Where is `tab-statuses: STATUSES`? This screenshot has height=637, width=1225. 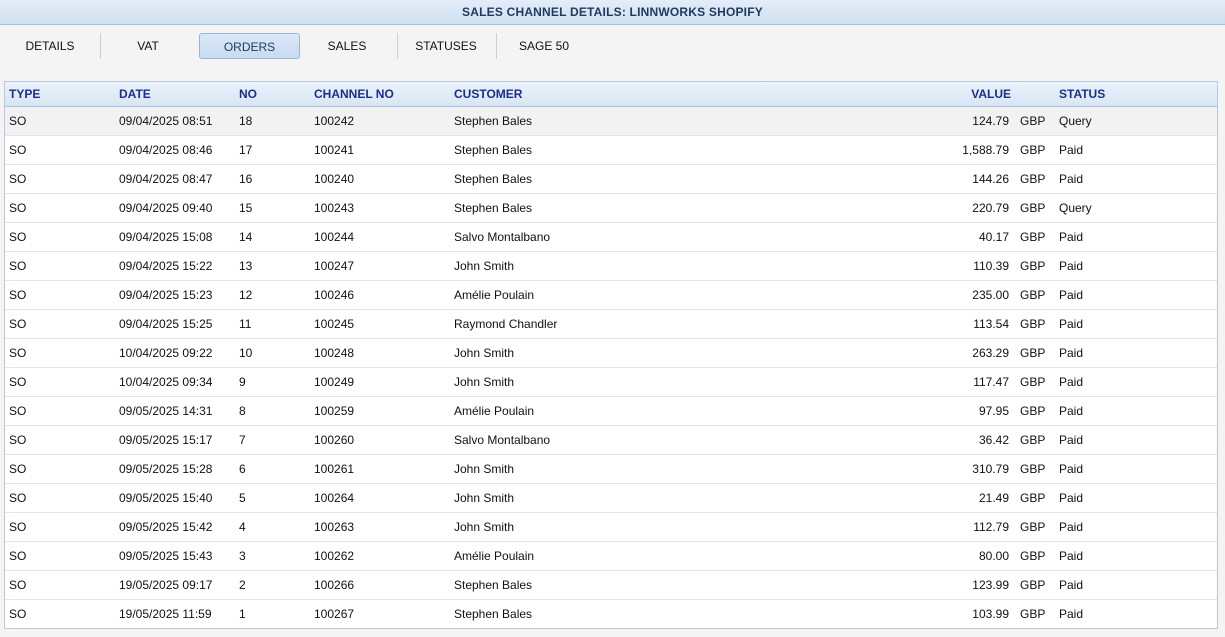
tab-statuses: STATUSES is located at coordinates (446, 46).